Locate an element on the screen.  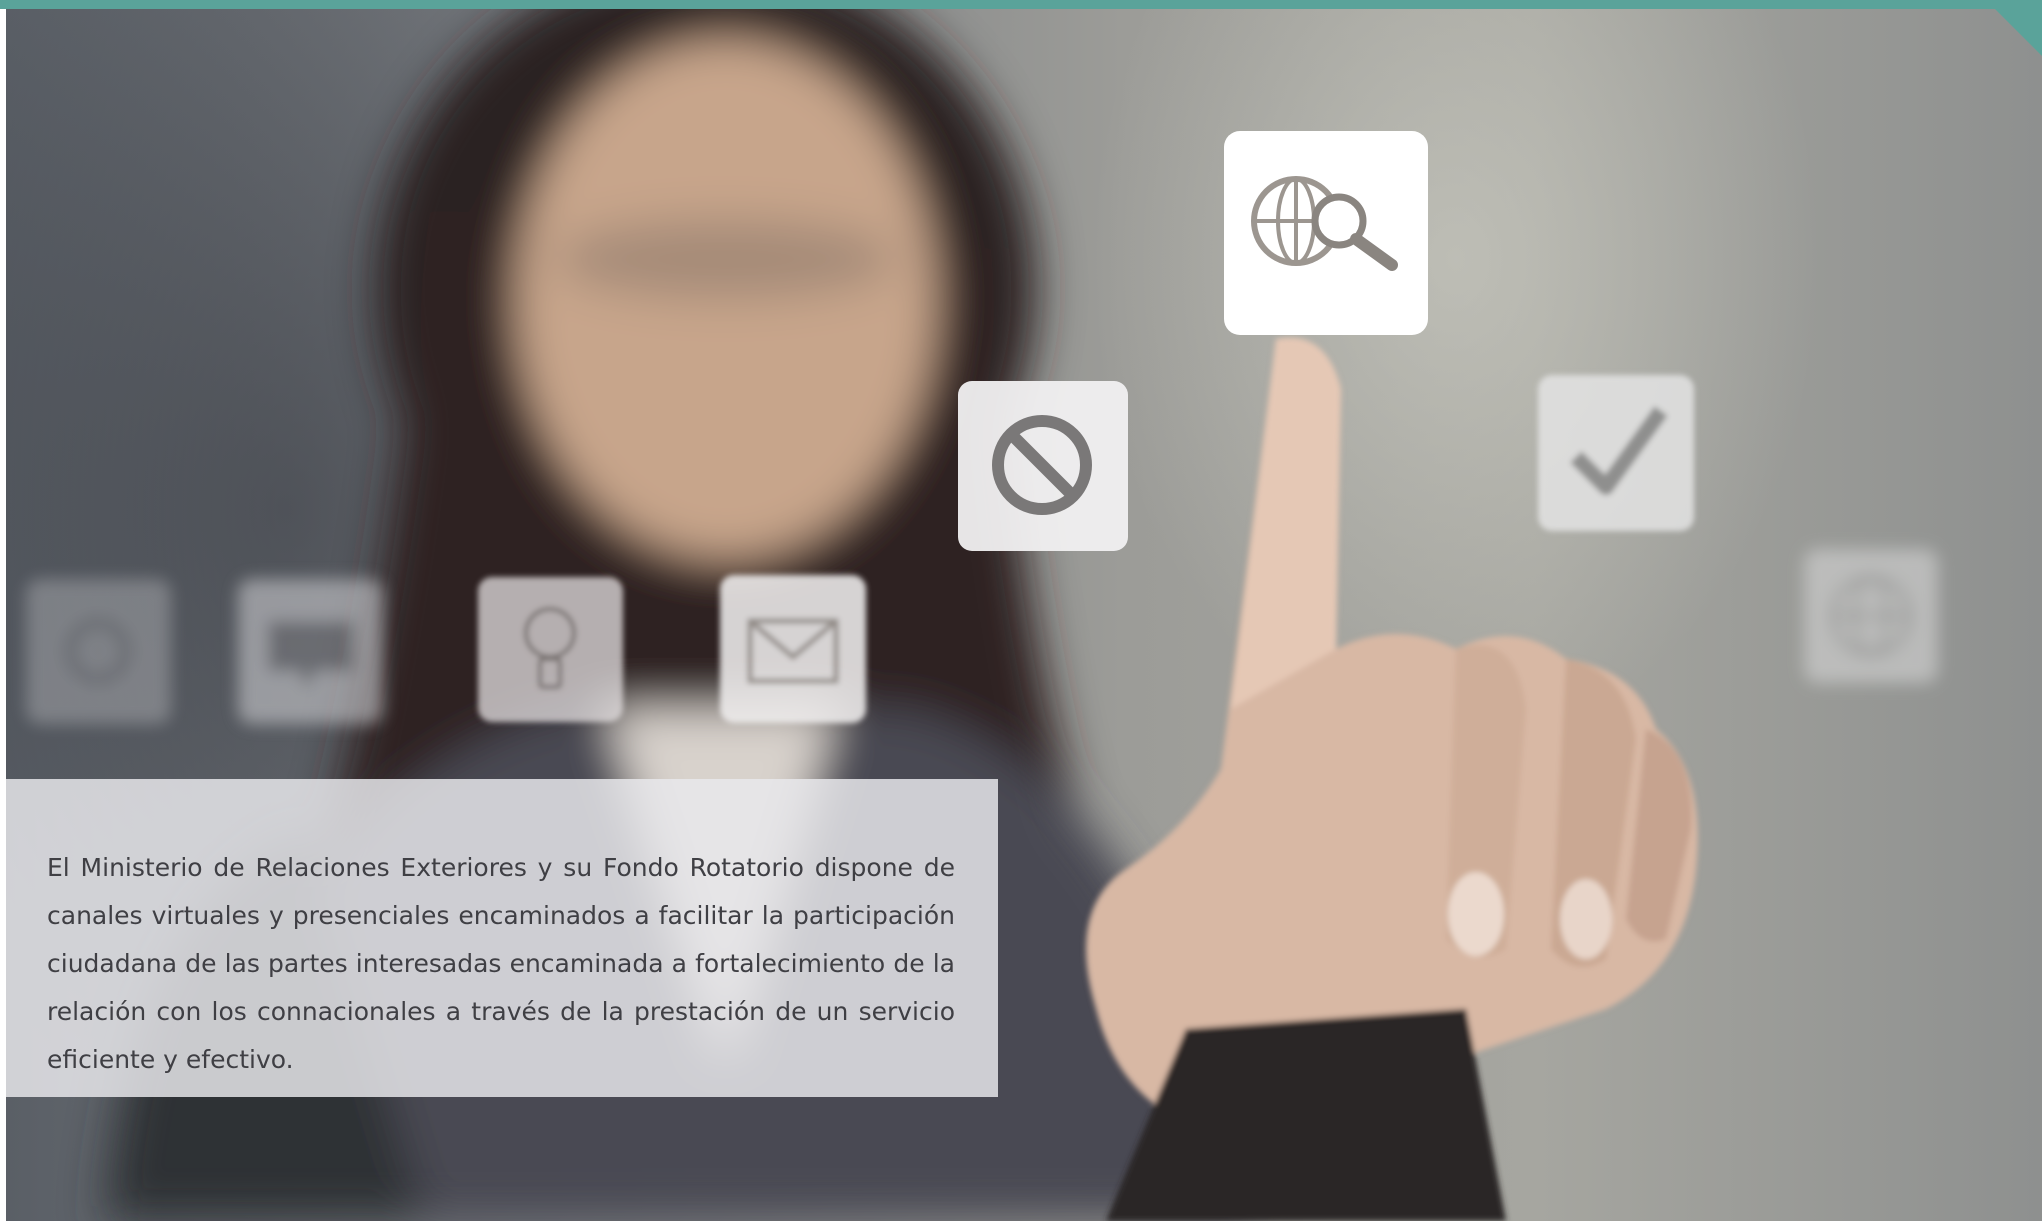
globe-search-icon is located at coordinates (1326, 233).